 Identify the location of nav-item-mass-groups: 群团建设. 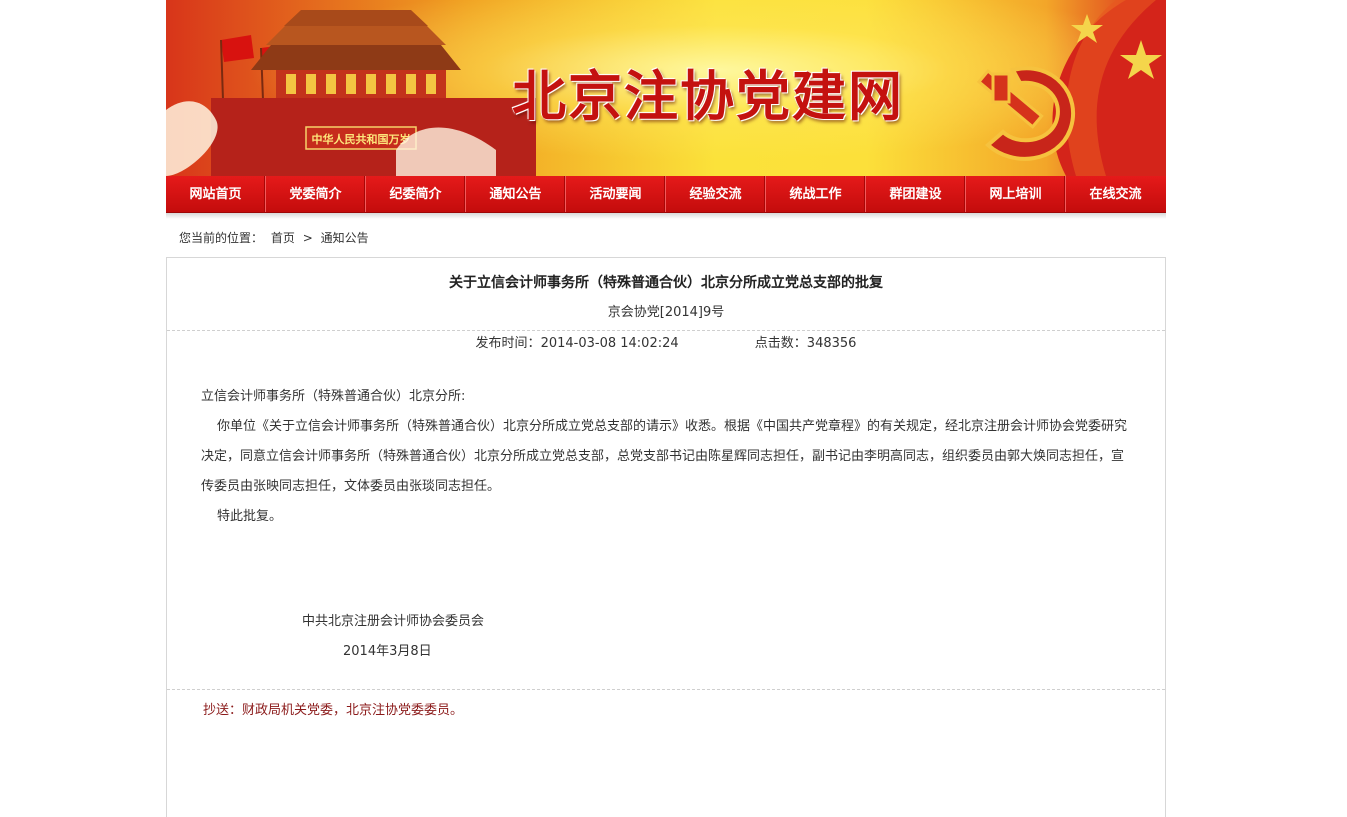
(916, 194).